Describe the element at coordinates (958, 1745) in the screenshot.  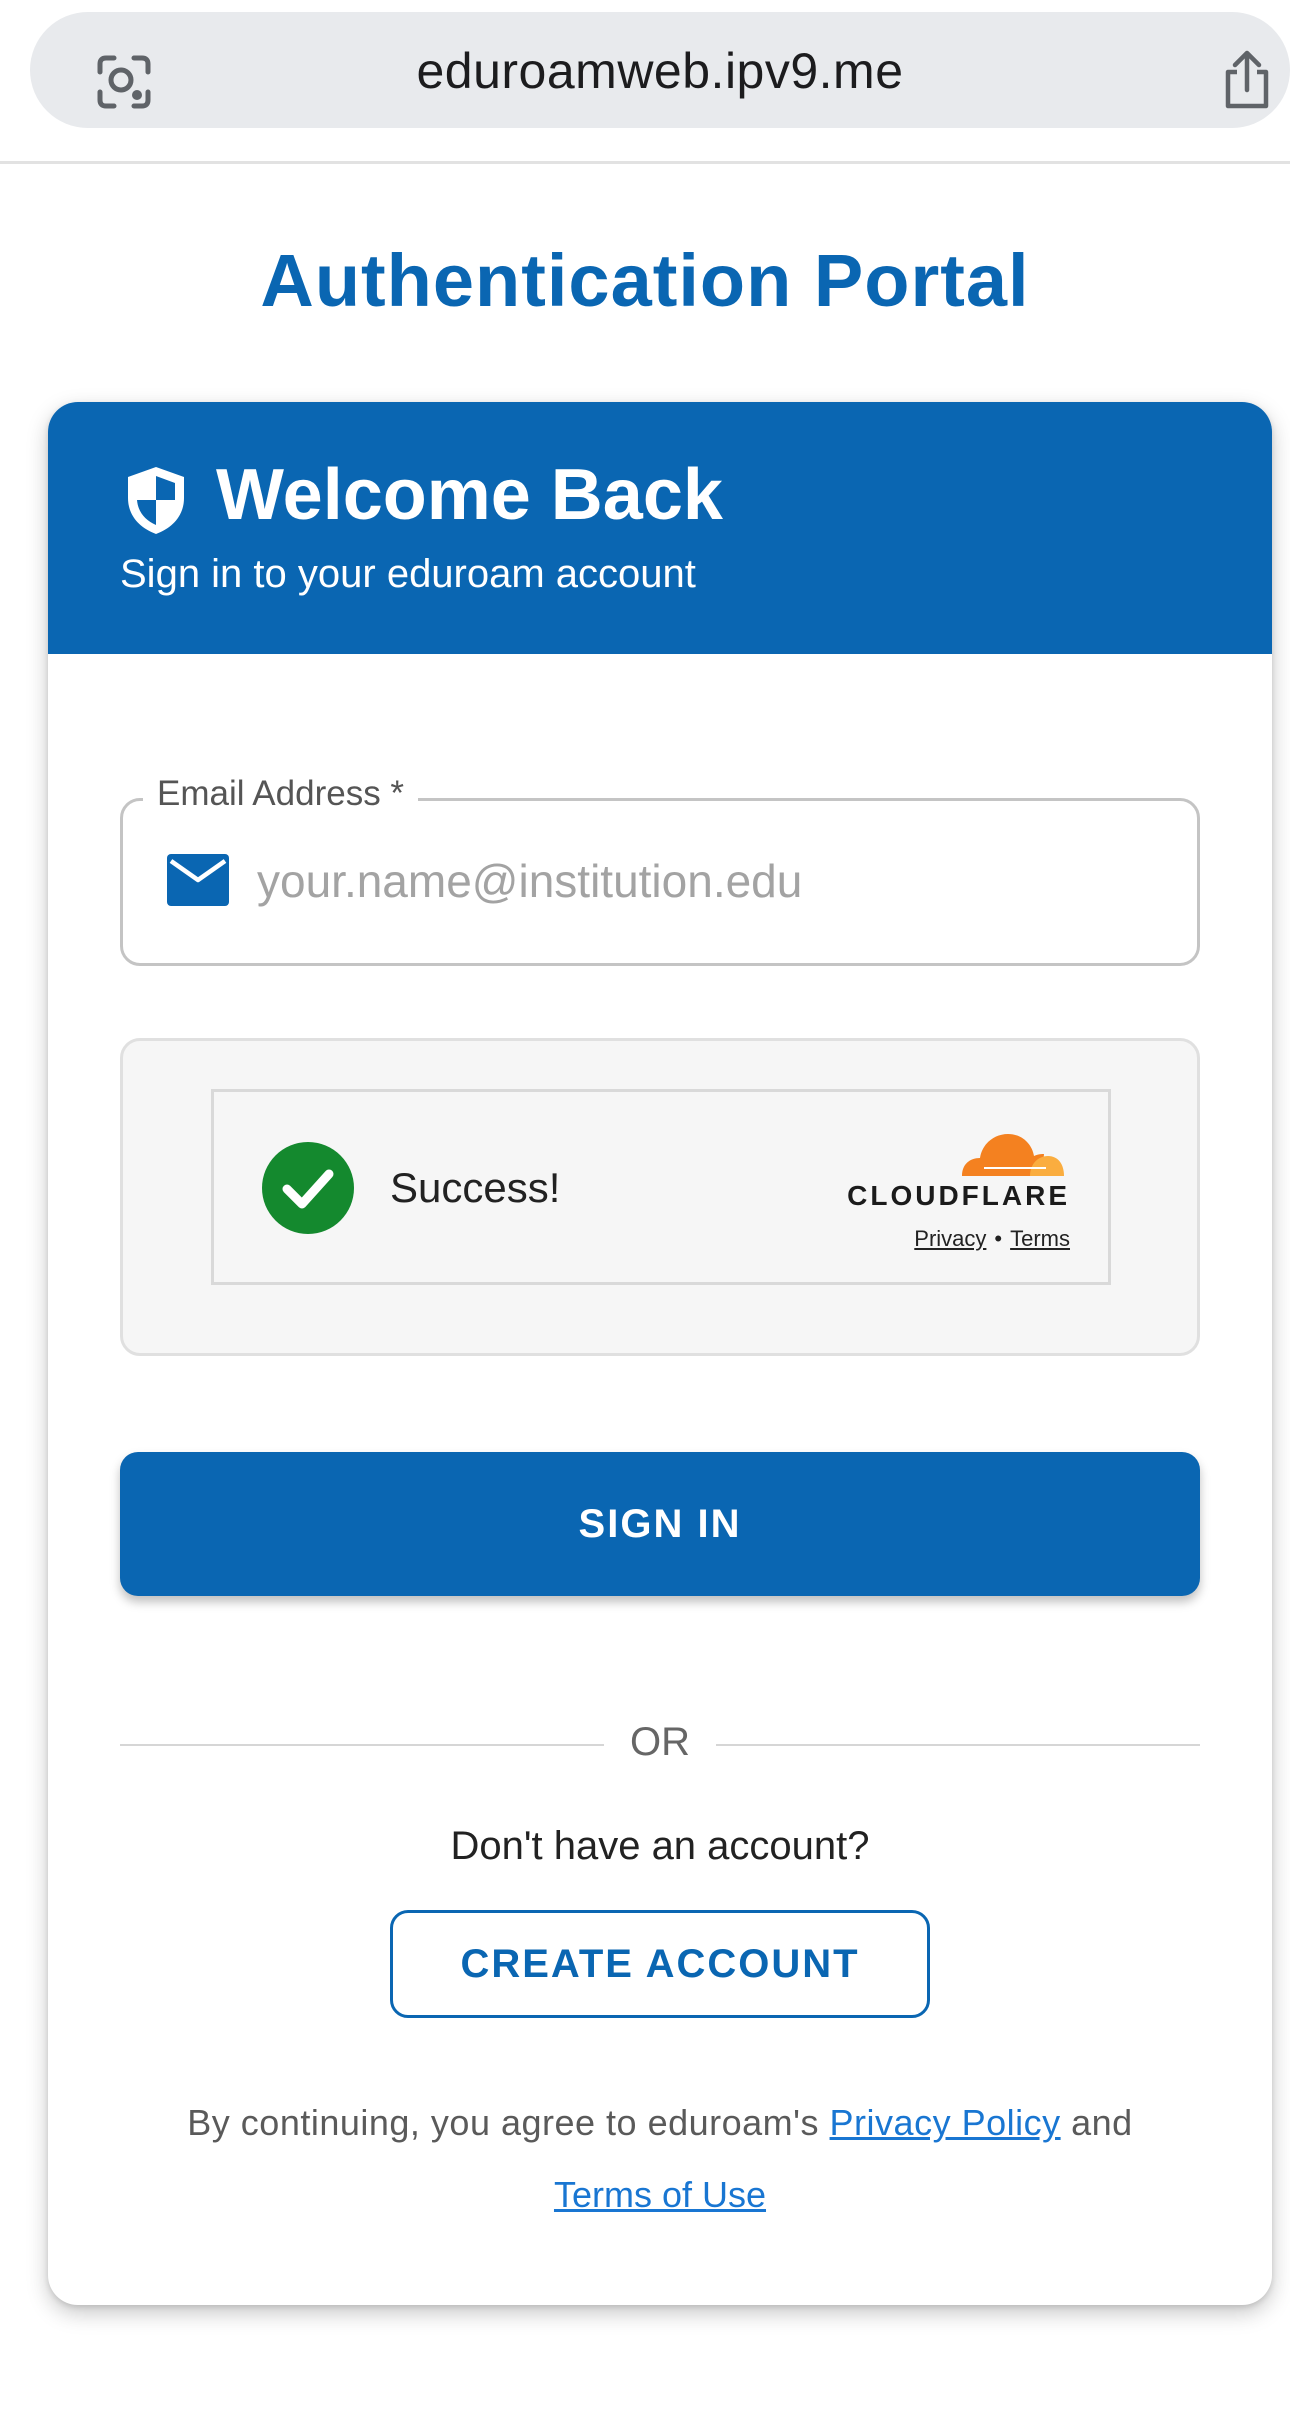
I see `divider-line-right` at that location.